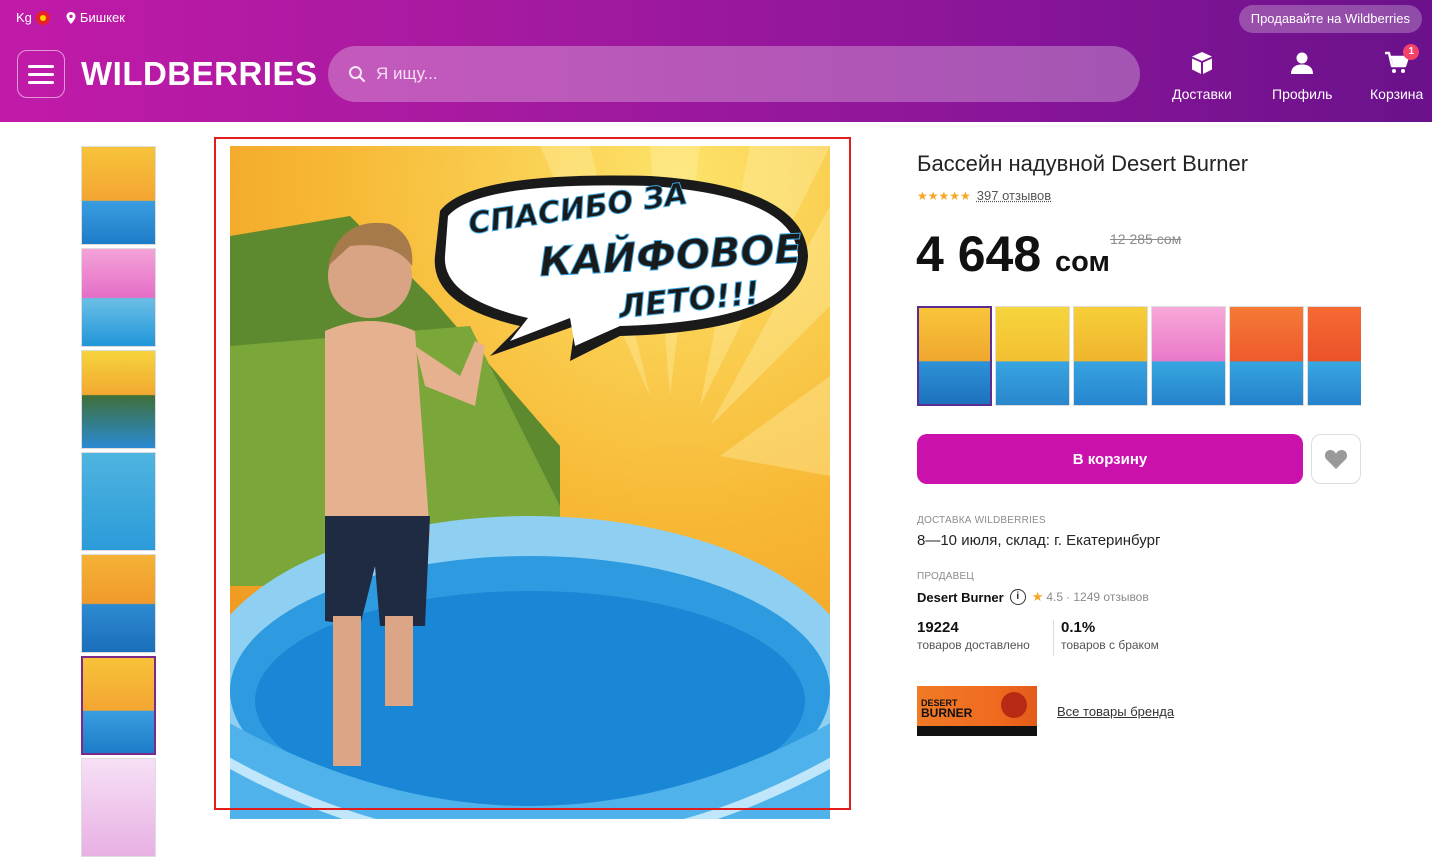 This screenshot has width=1432, height=860. I want to click on location-pin-icon, so click(71, 17).